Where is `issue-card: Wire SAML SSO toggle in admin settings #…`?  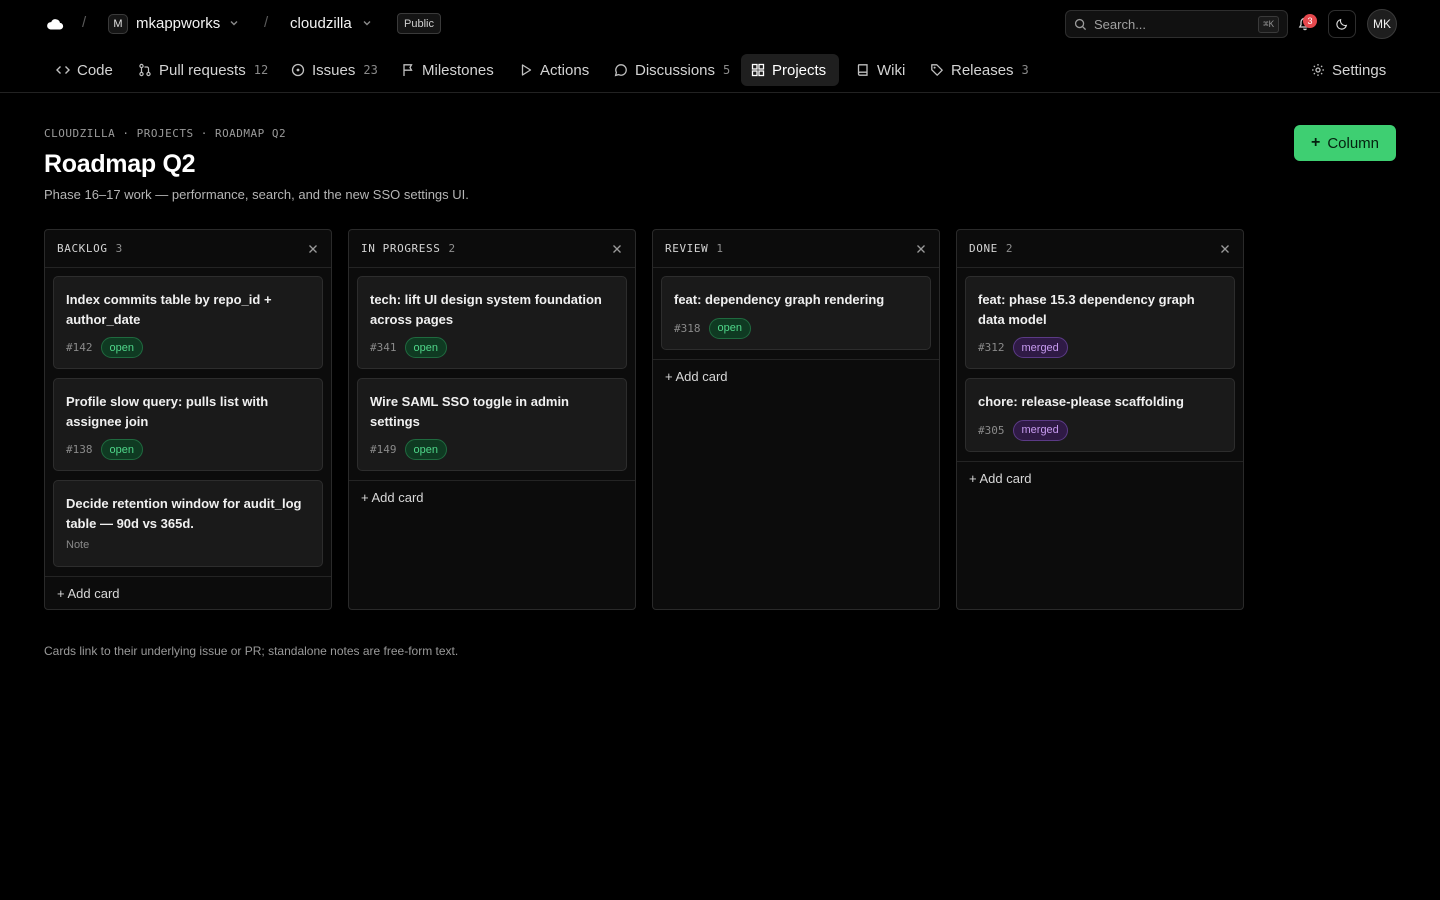 issue-card: Wire SAML SSO toggle in admin settings #… is located at coordinates (492, 424).